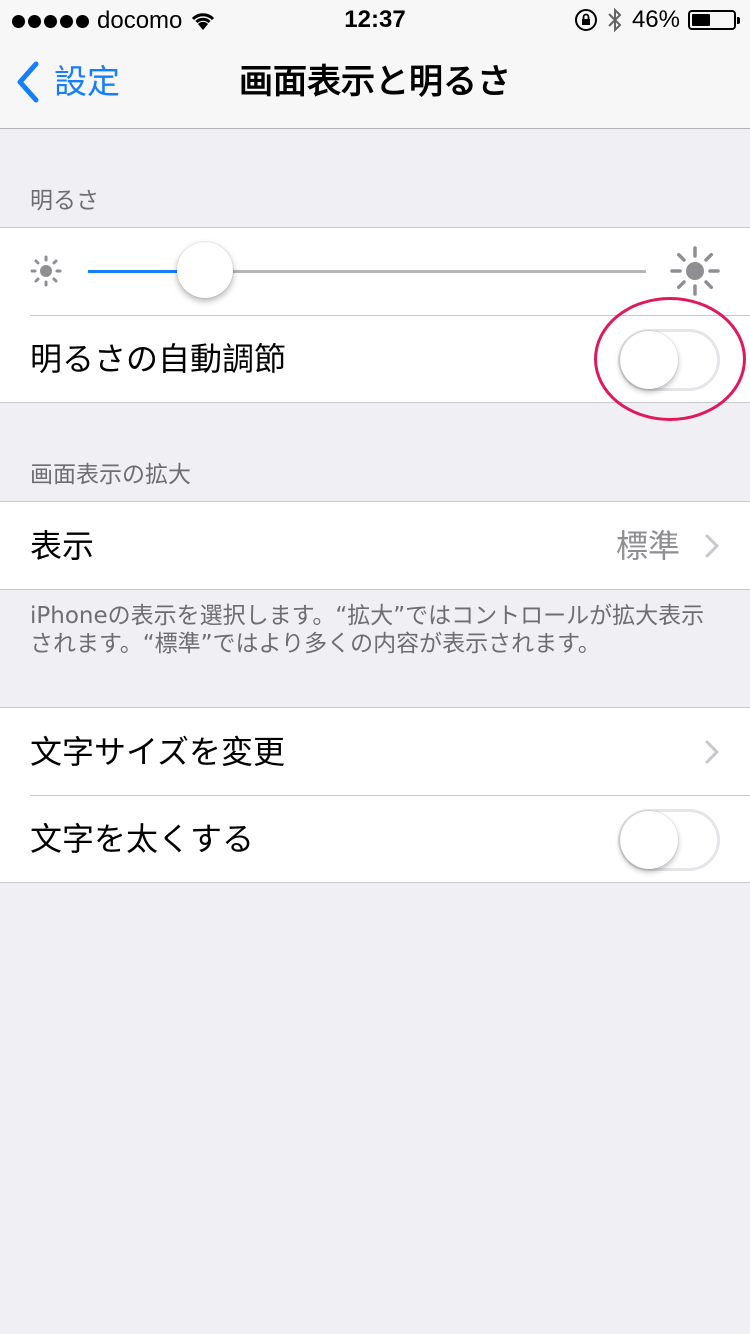 This screenshot has height=1334, width=750. I want to click on brightness-slider-row, so click(375, 272).